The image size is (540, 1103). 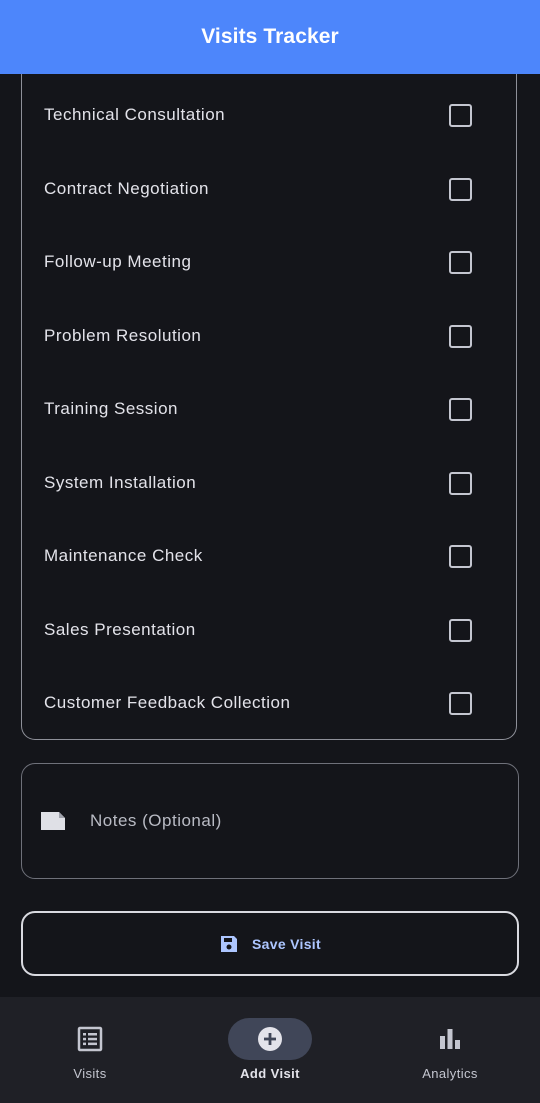 What do you see at coordinates (270, 336) in the screenshot?
I see `checklist-item: Problem Resolution` at bounding box center [270, 336].